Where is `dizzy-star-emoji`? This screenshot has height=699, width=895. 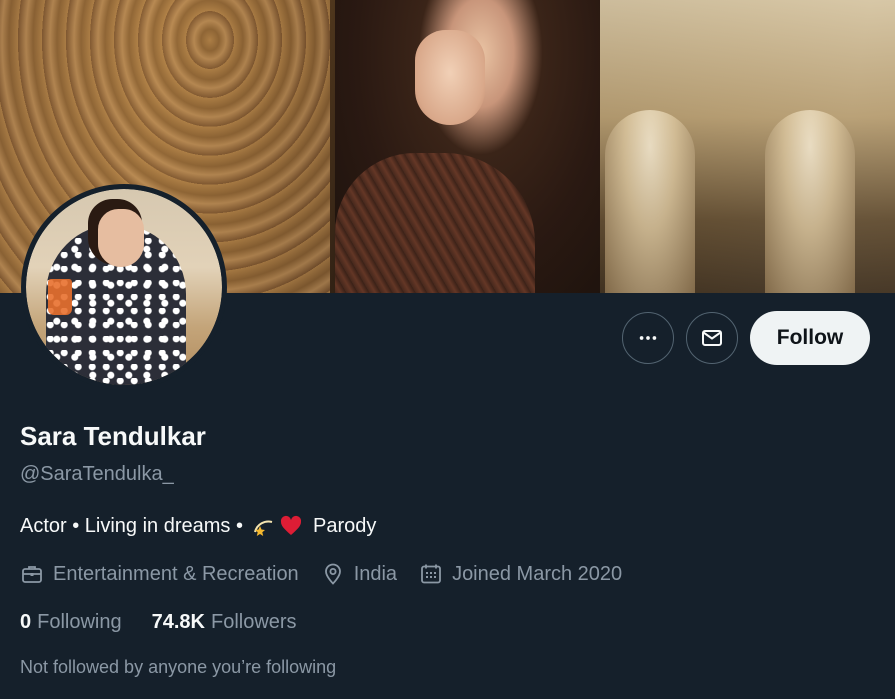 dizzy-star-emoji is located at coordinates (263, 526).